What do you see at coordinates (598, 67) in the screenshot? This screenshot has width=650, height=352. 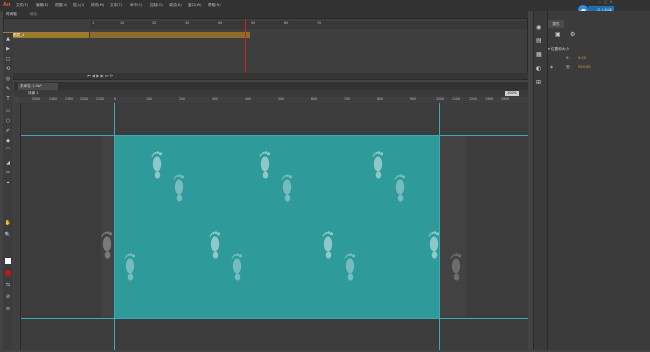 I see `property-row: ◉ 宽: 550.00` at bounding box center [598, 67].